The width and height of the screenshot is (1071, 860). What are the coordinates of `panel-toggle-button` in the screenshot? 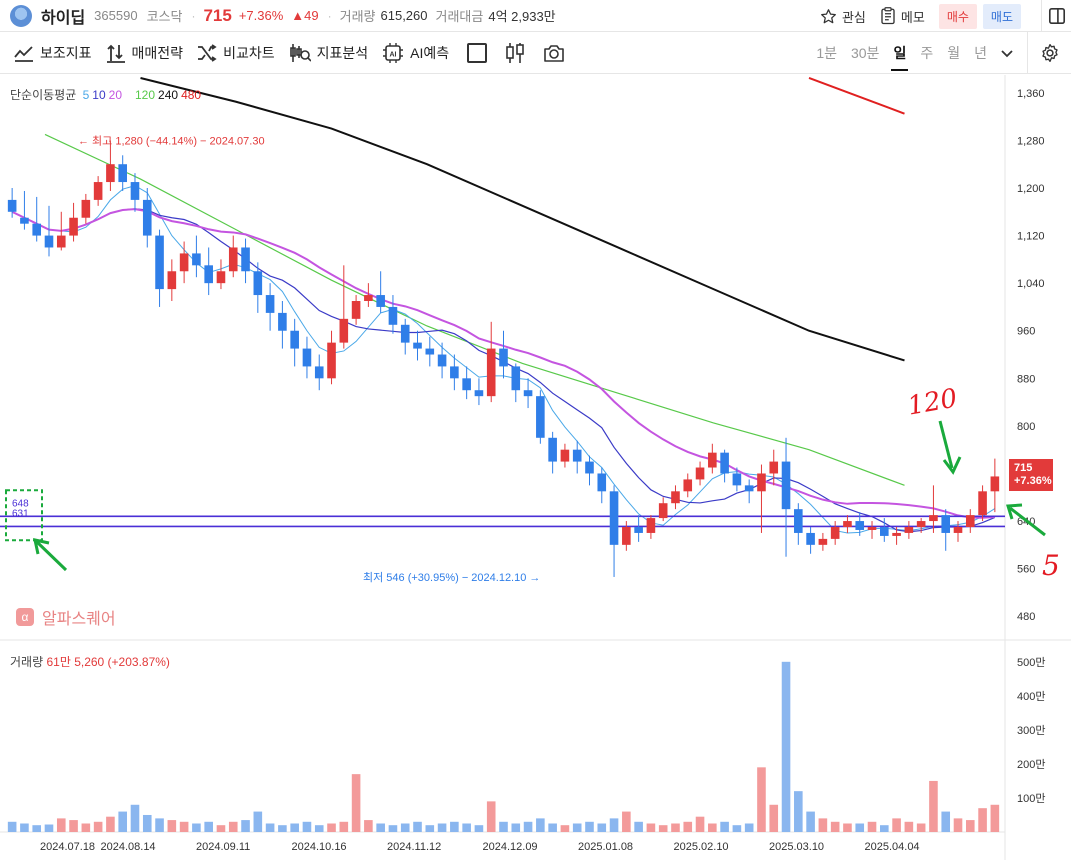 It's located at (1056, 16).